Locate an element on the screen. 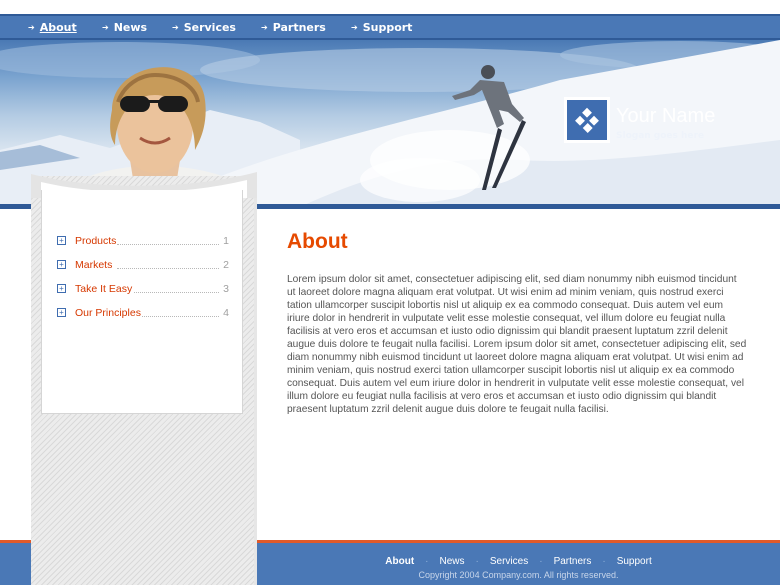 The image size is (780, 585). footer-links: About · News · Services · Partners · Support is located at coordinates (518, 561).